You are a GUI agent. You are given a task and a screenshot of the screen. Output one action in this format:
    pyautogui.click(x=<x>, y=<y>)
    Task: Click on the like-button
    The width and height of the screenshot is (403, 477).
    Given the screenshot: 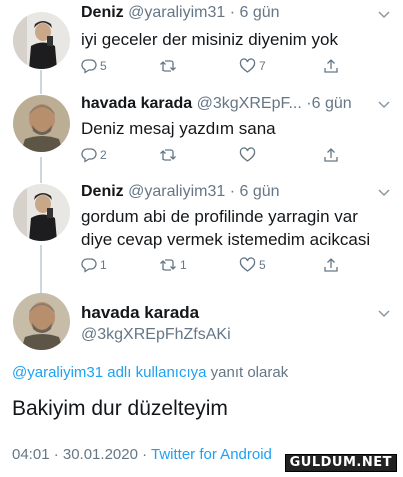 What is the action you would take?
    pyautogui.click(x=249, y=155)
    